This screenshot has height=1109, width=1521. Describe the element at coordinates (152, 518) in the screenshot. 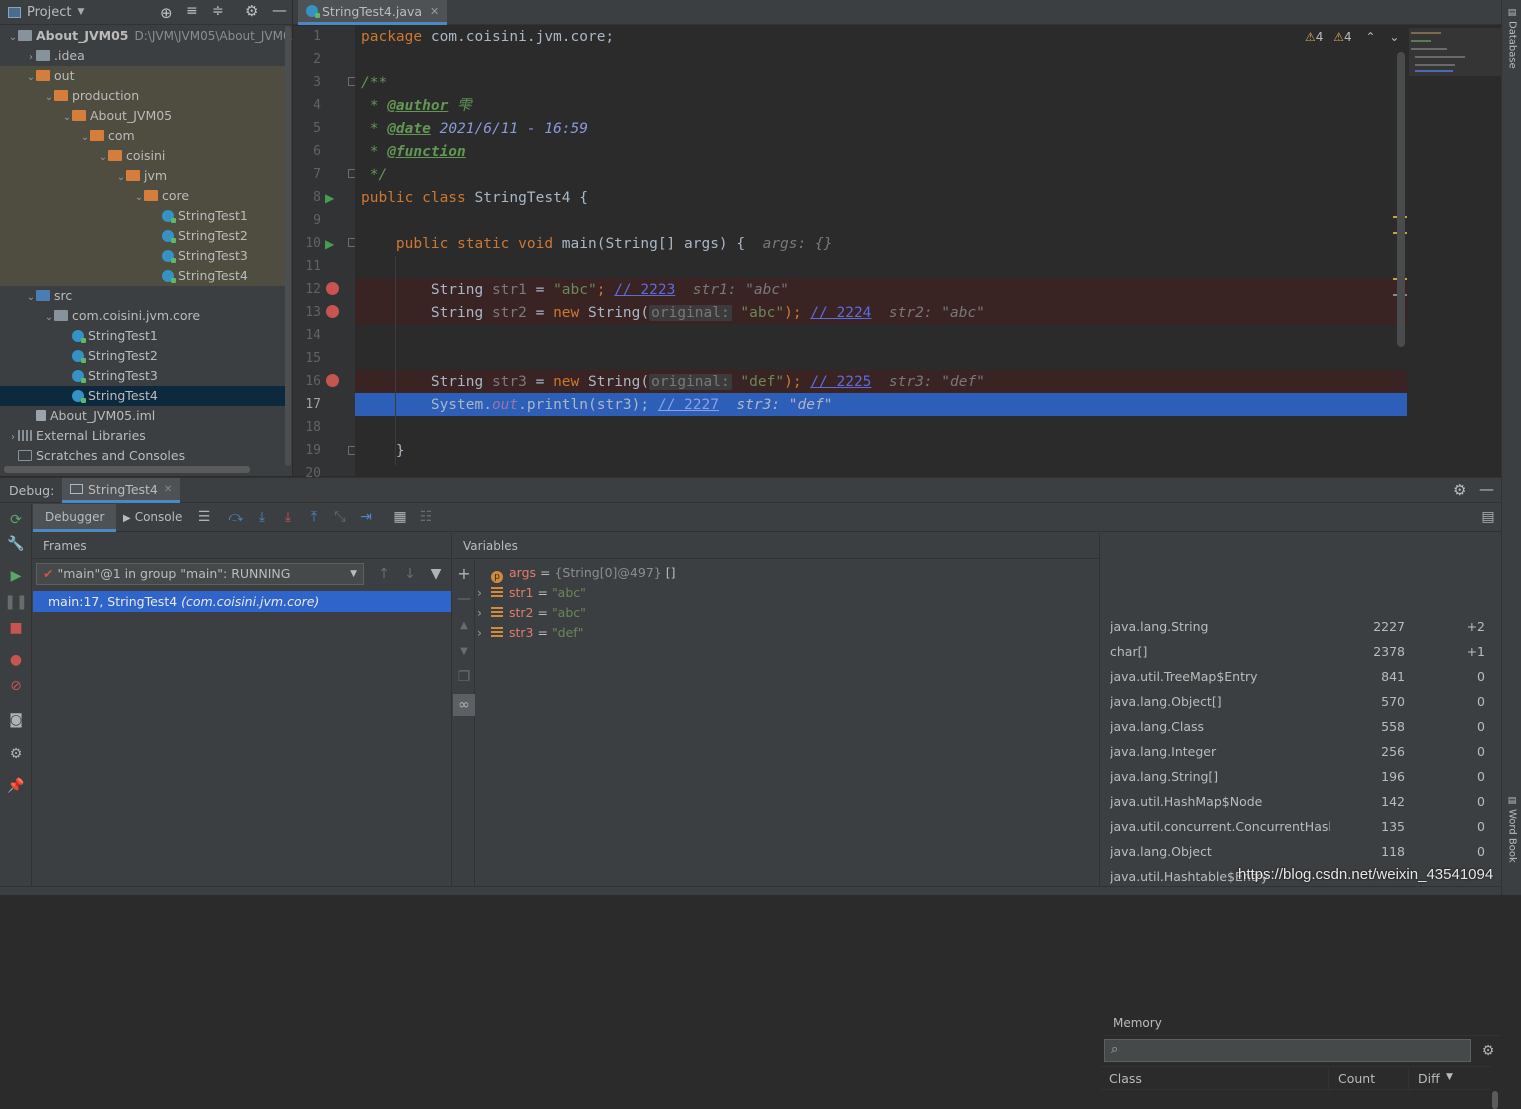

I see `tab-console: ▶ Console` at that location.